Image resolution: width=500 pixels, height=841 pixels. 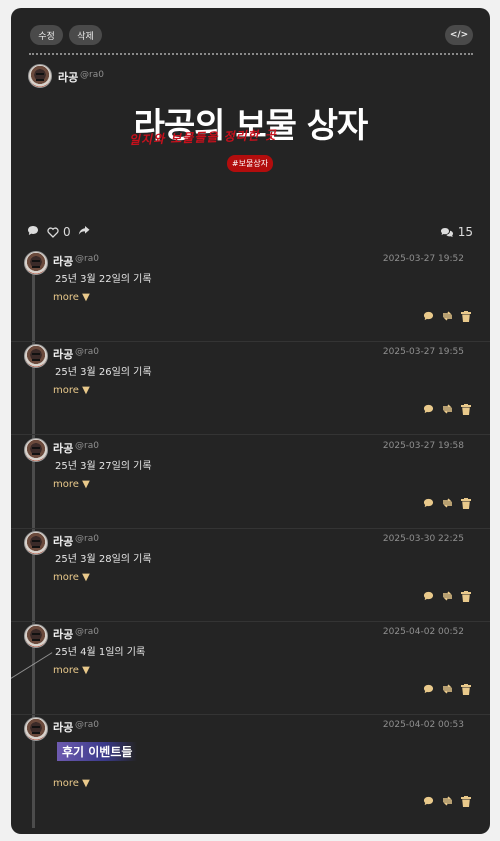 What do you see at coordinates (423, 446) in the screenshot?
I see `reply-date: 2025-03-27 19:58` at bounding box center [423, 446].